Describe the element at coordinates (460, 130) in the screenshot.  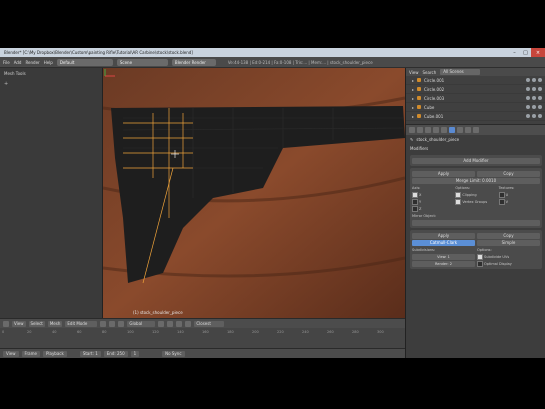
I see `data-tab-icon` at that location.